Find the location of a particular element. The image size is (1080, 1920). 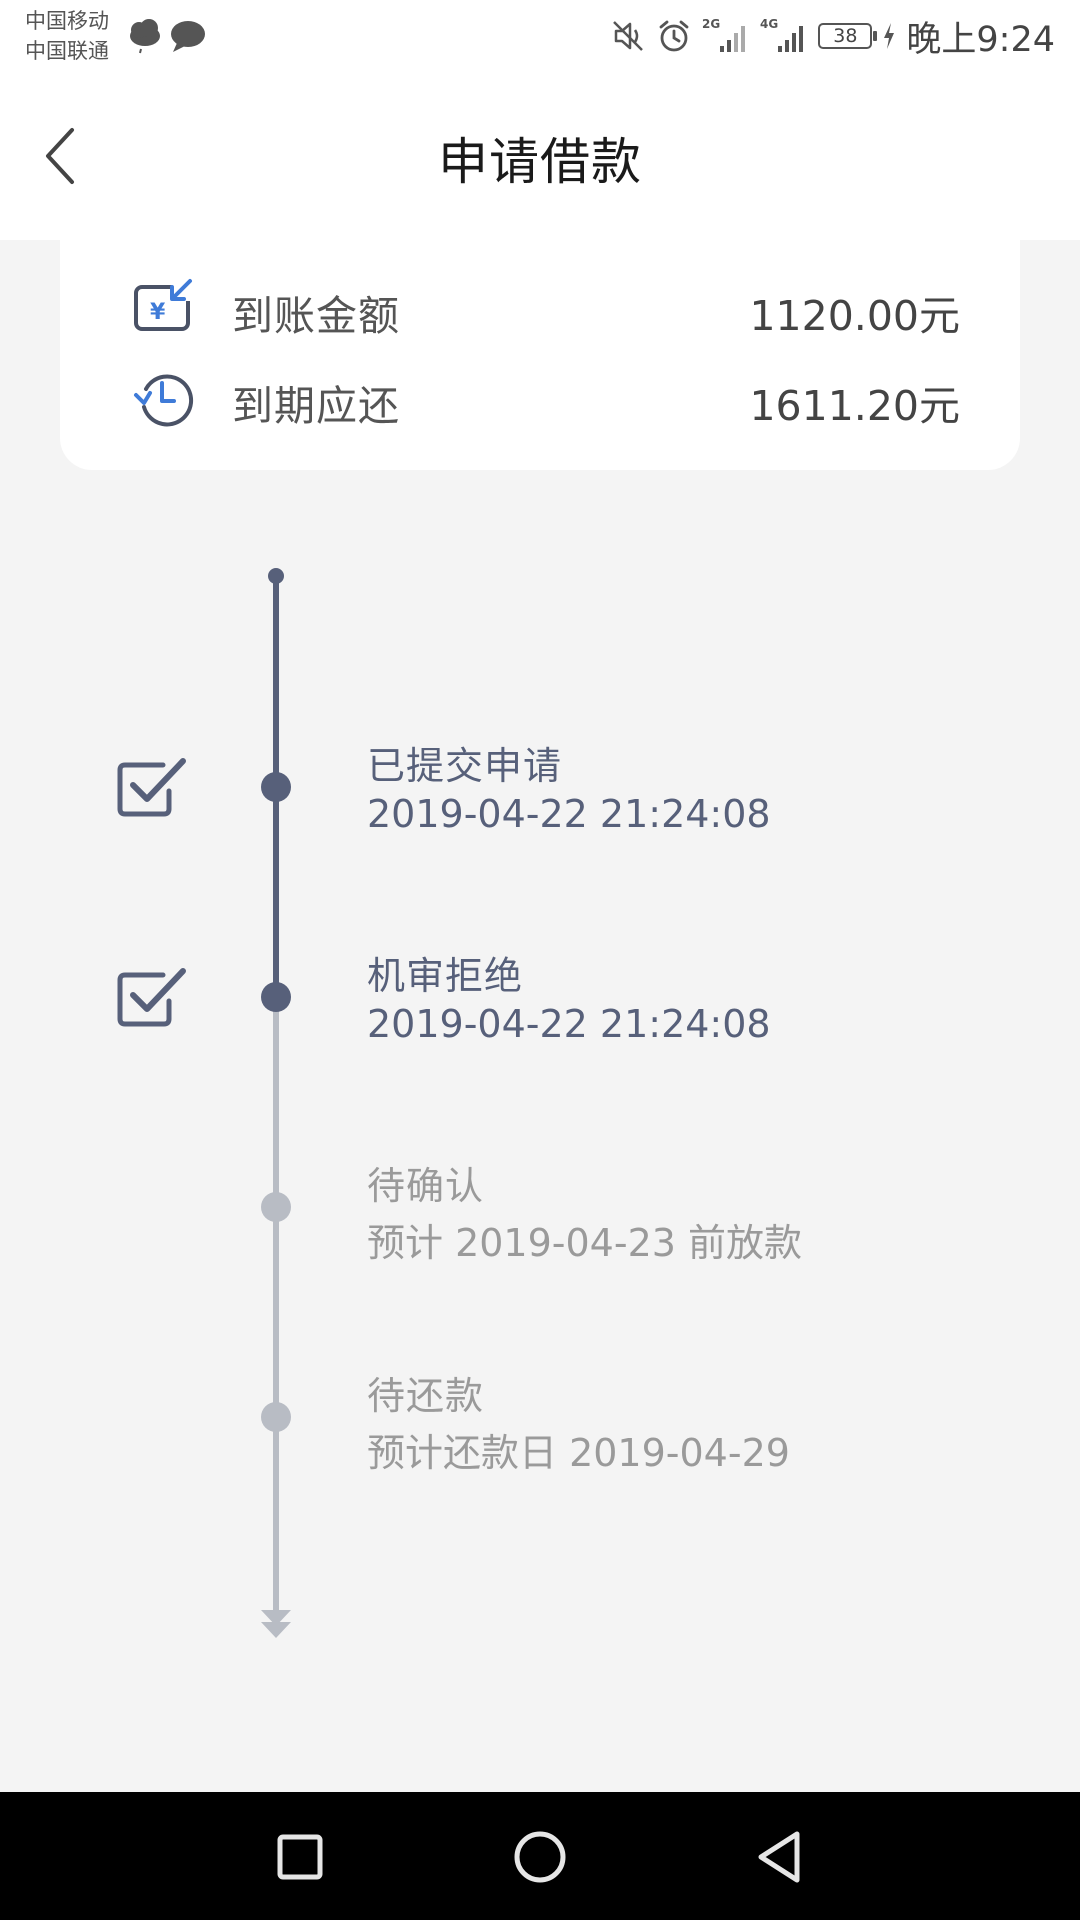

timeline-track is located at coordinates (276, 1103).